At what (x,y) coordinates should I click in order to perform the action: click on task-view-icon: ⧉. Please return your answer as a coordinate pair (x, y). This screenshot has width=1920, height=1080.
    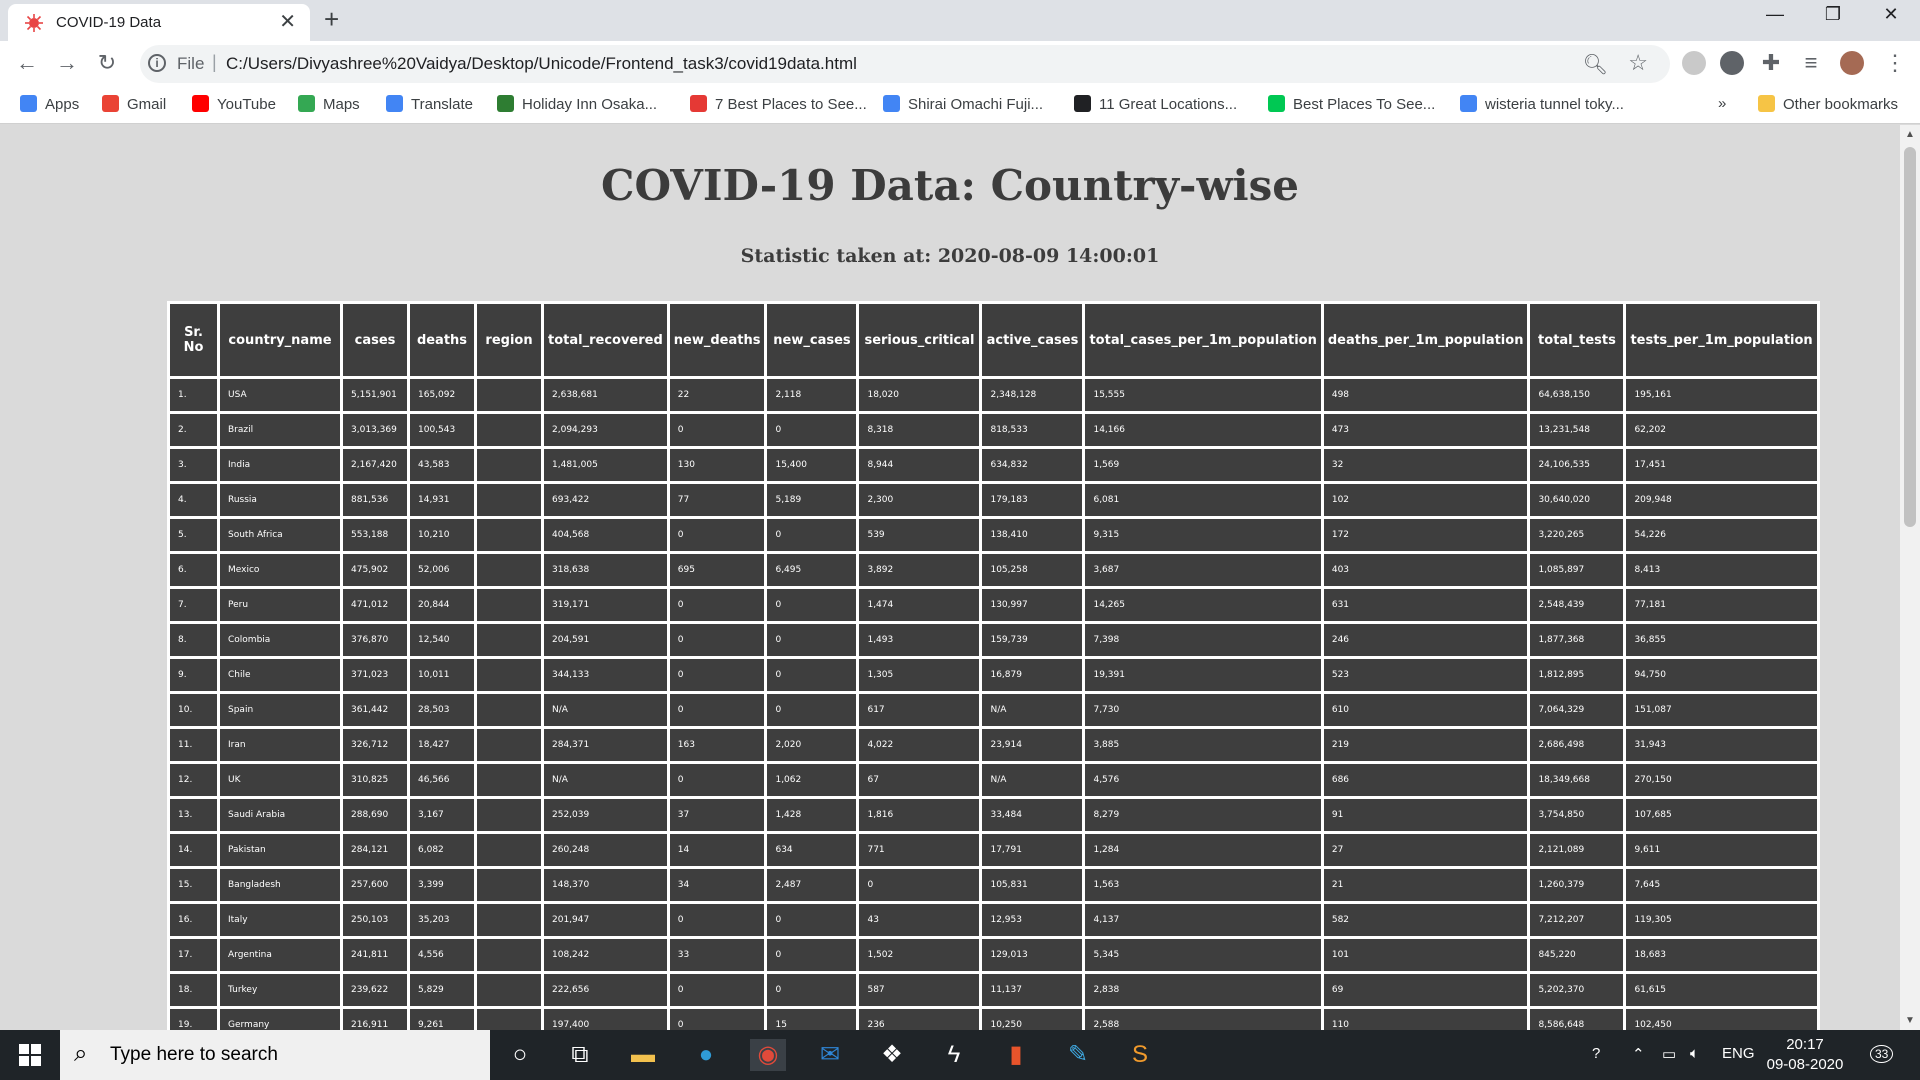
    Looking at the image, I should click on (580, 1055).